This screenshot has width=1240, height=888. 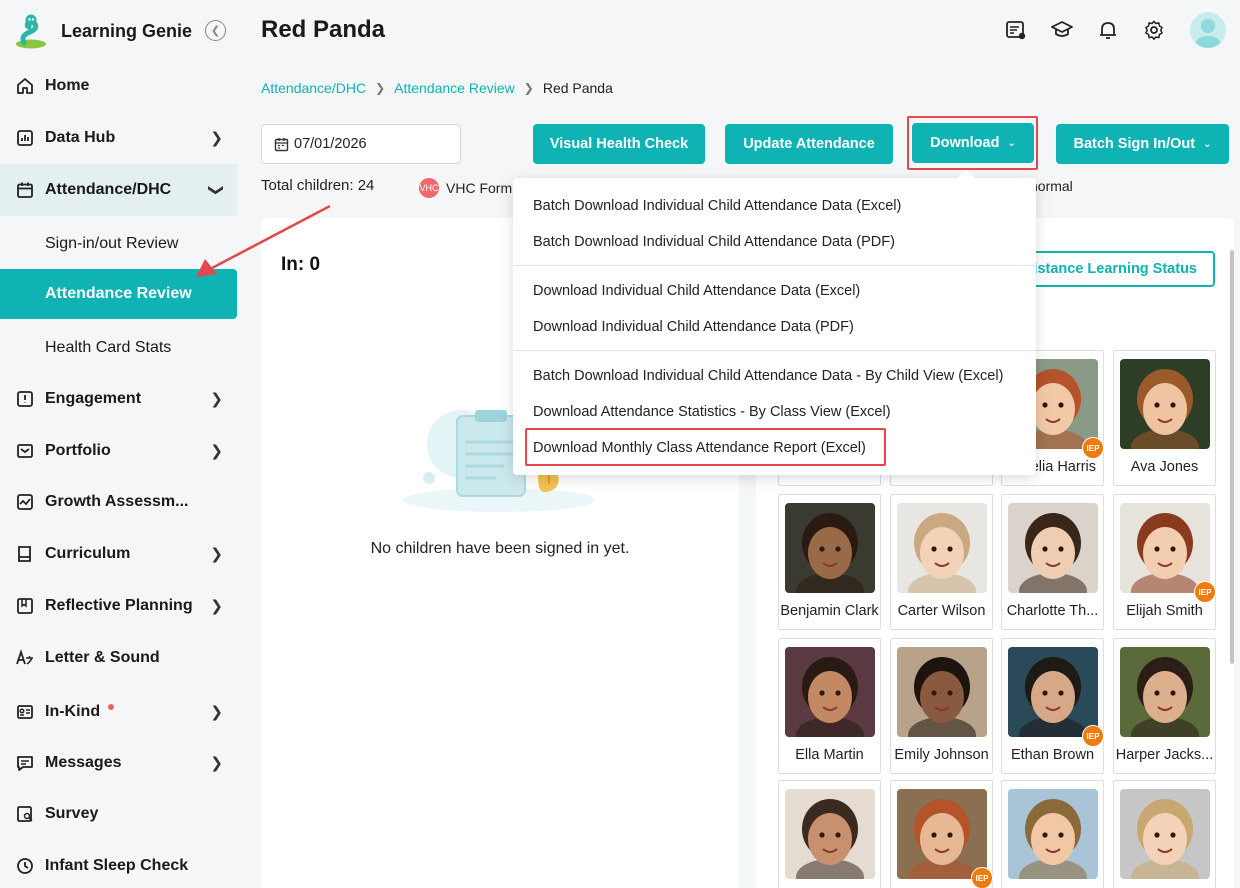 I want to click on sidebar-item-home: Home, so click(x=118, y=86).